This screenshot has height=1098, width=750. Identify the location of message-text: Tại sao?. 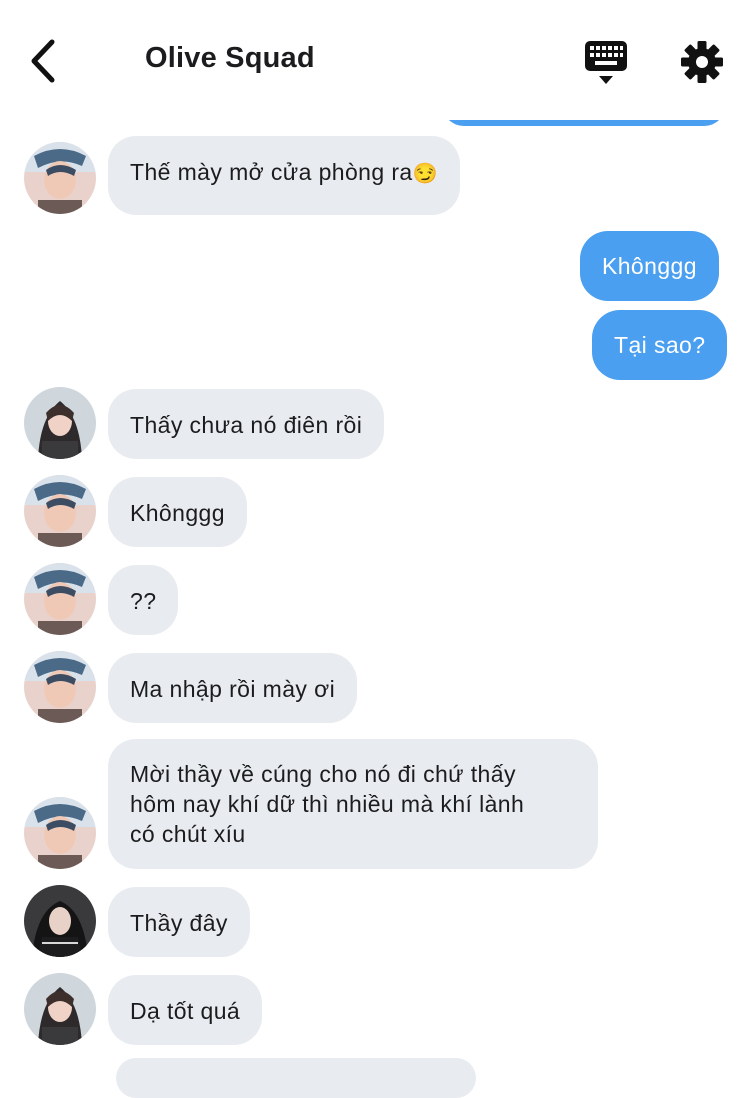
(660, 345).